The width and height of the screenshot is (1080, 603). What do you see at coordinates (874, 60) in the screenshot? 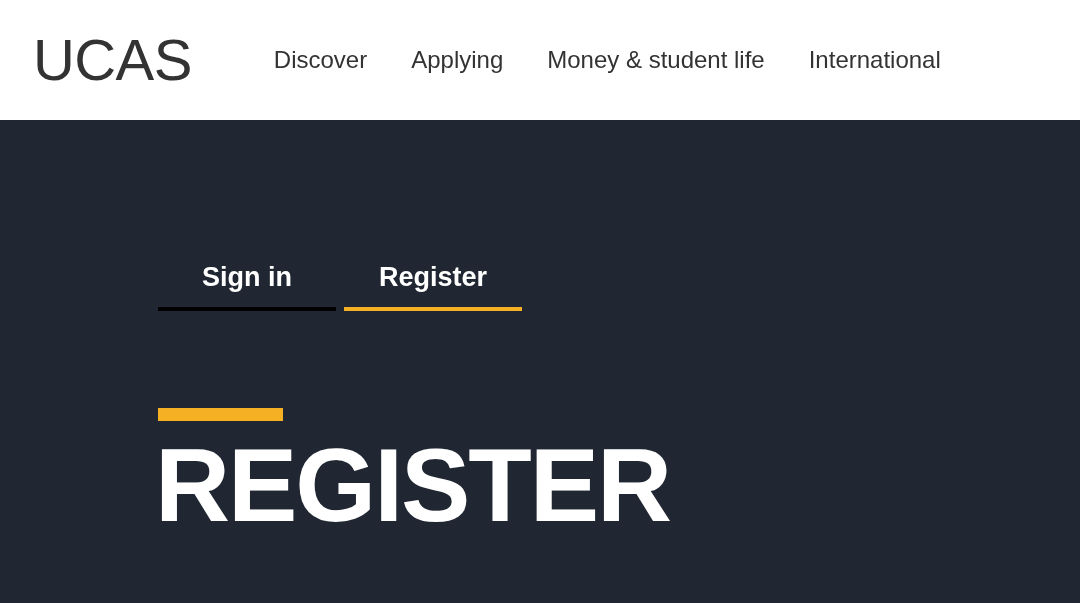
I see `nav-link: International` at bounding box center [874, 60].